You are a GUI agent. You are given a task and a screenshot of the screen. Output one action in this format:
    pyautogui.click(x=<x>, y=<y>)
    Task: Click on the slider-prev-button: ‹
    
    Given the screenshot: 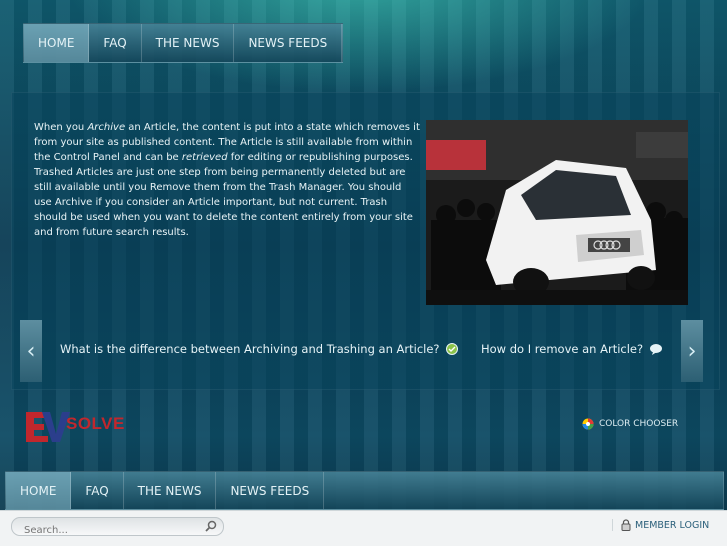 What is the action you would take?
    pyautogui.click(x=31, y=351)
    